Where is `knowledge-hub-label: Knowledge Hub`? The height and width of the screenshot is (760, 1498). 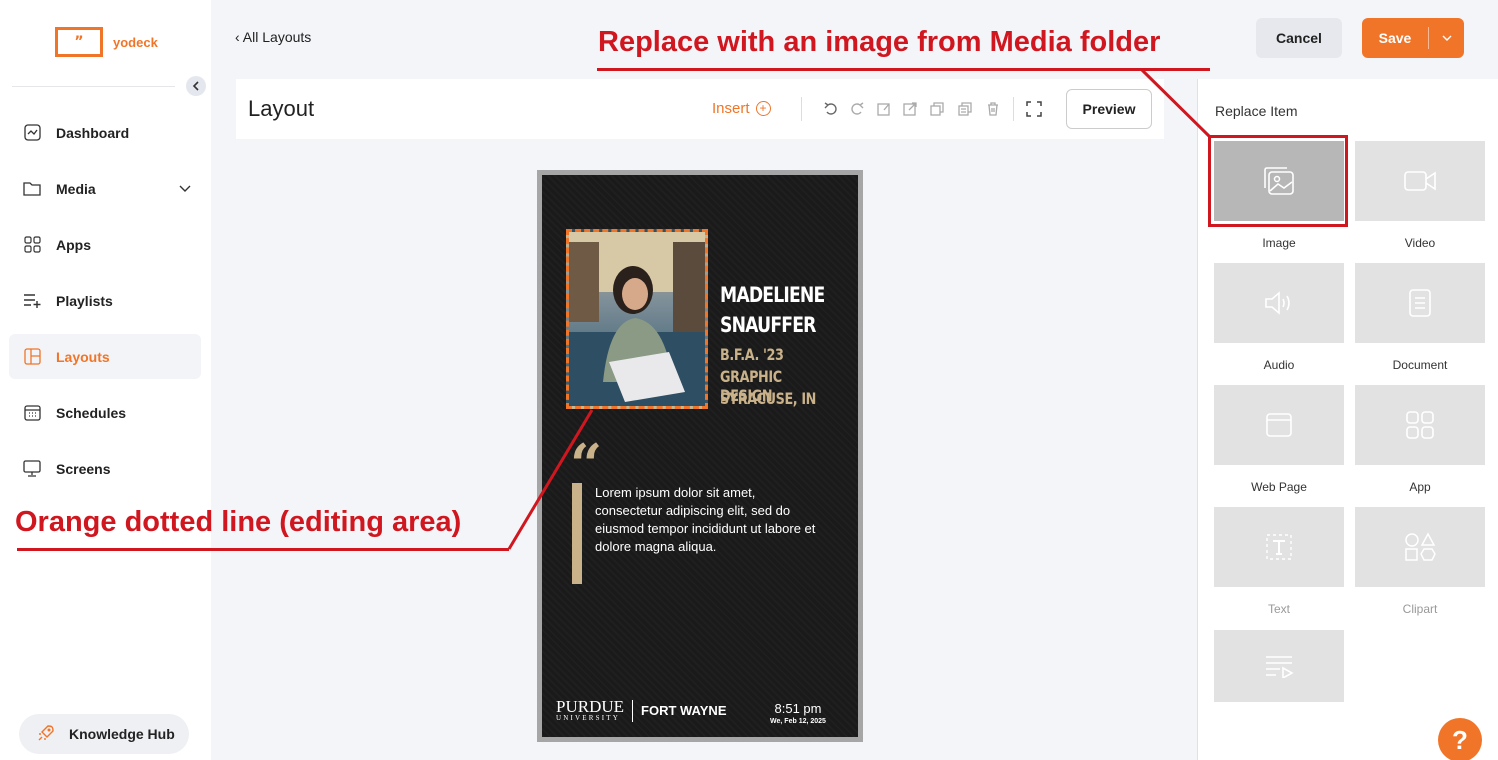 knowledge-hub-label: Knowledge Hub is located at coordinates (122, 734).